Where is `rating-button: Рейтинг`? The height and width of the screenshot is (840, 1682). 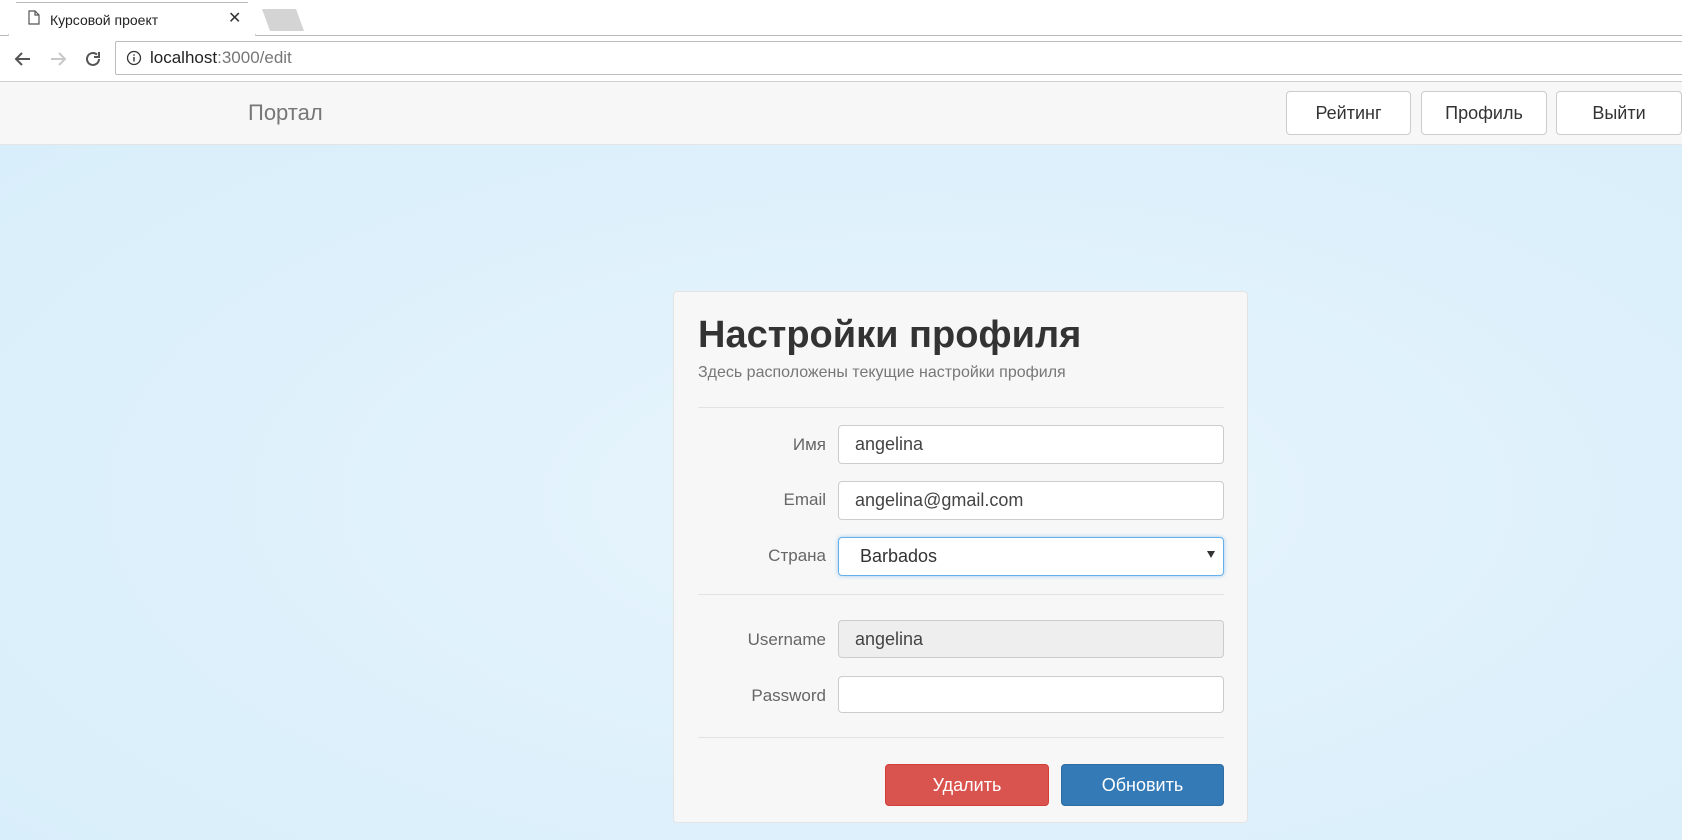 rating-button: Рейтинг is located at coordinates (1348, 113).